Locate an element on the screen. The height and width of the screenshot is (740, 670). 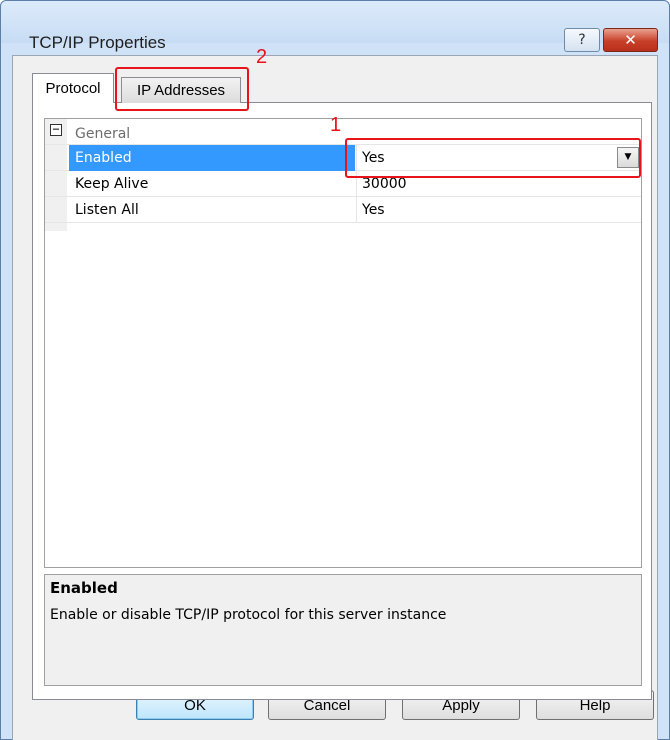
question-icon: ? is located at coordinates (582, 40).